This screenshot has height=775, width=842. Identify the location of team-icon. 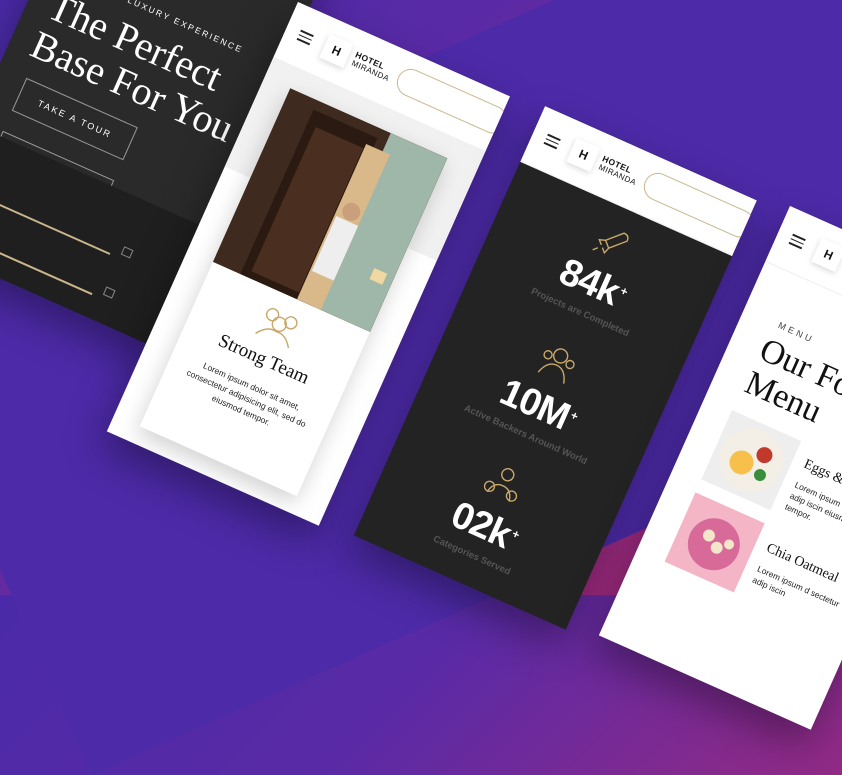
(556, 366).